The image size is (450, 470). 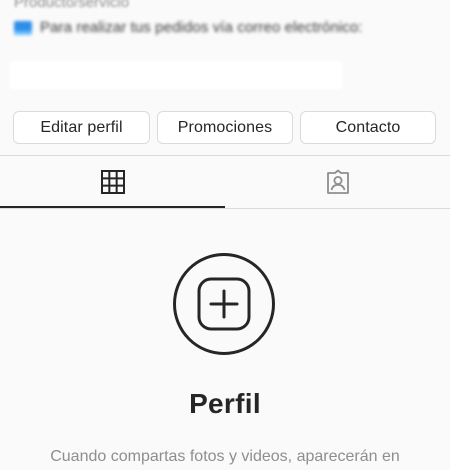 I want to click on tabs-divider-bottom, so click(x=225, y=208).